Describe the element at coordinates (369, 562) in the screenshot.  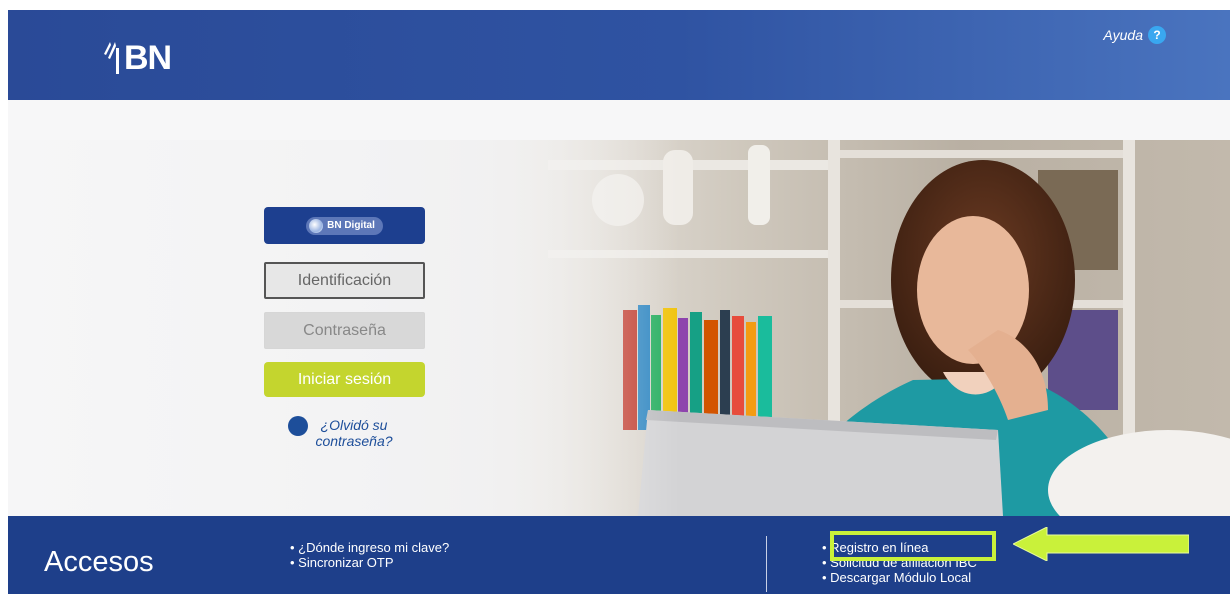
I see `link-sync-otp: Sincronizar OTP` at that location.